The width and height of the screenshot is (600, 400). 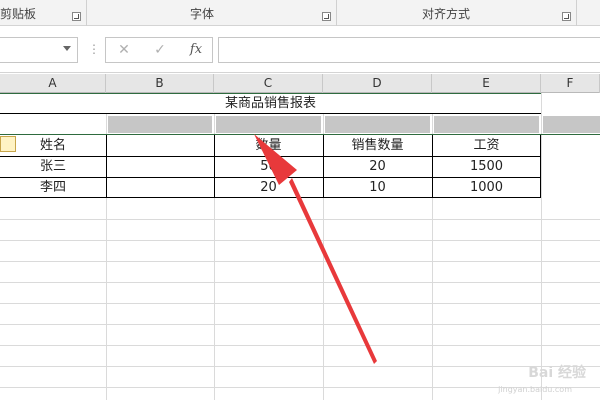 What do you see at coordinates (486, 166) in the screenshot?
I see `table-cell: 1500` at bounding box center [486, 166].